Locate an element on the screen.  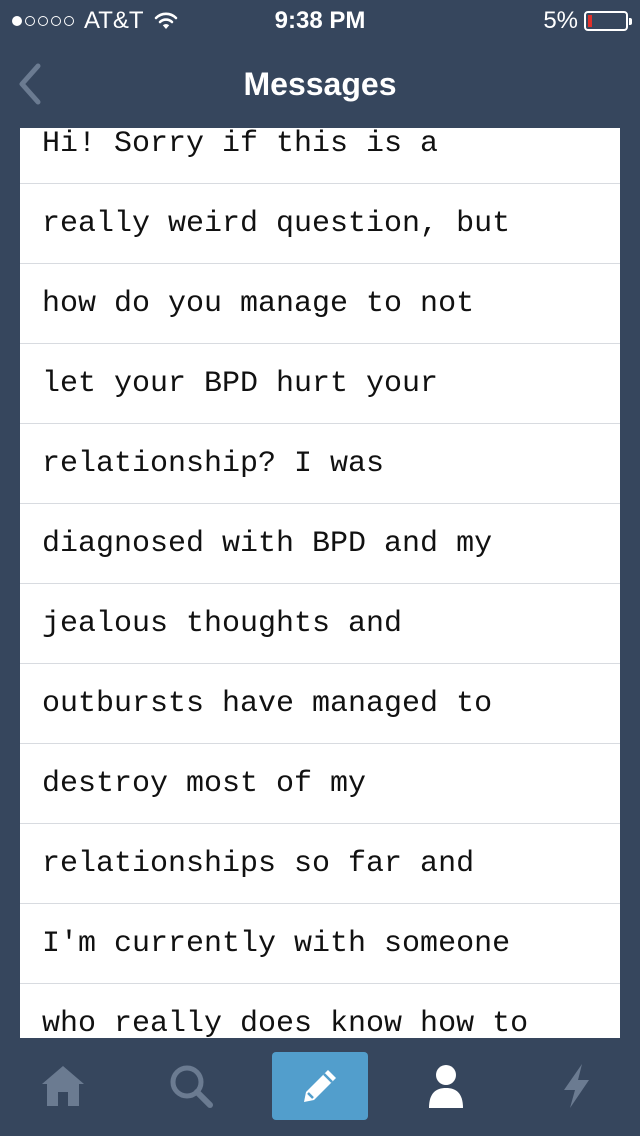
pencil-icon is located at coordinates (320, 1086).